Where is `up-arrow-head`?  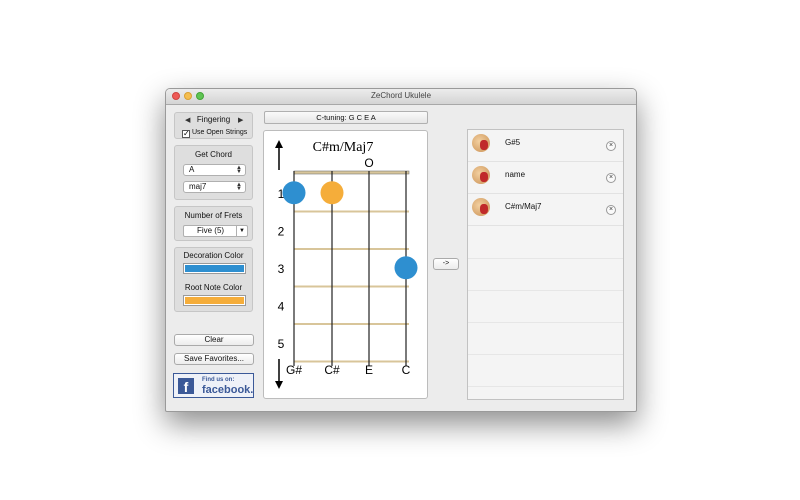
up-arrow-head is located at coordinates (279, 144).